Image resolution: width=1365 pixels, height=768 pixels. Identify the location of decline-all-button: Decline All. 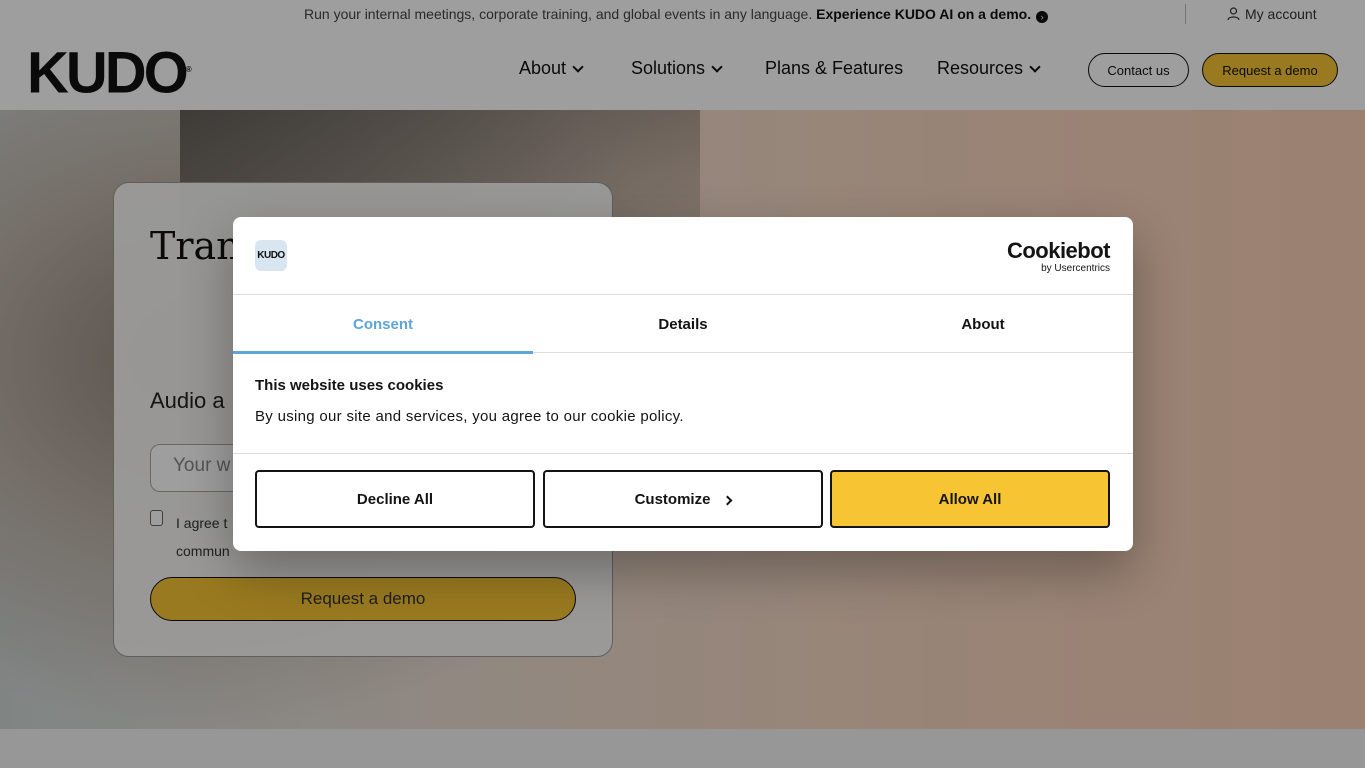
(395, 499).